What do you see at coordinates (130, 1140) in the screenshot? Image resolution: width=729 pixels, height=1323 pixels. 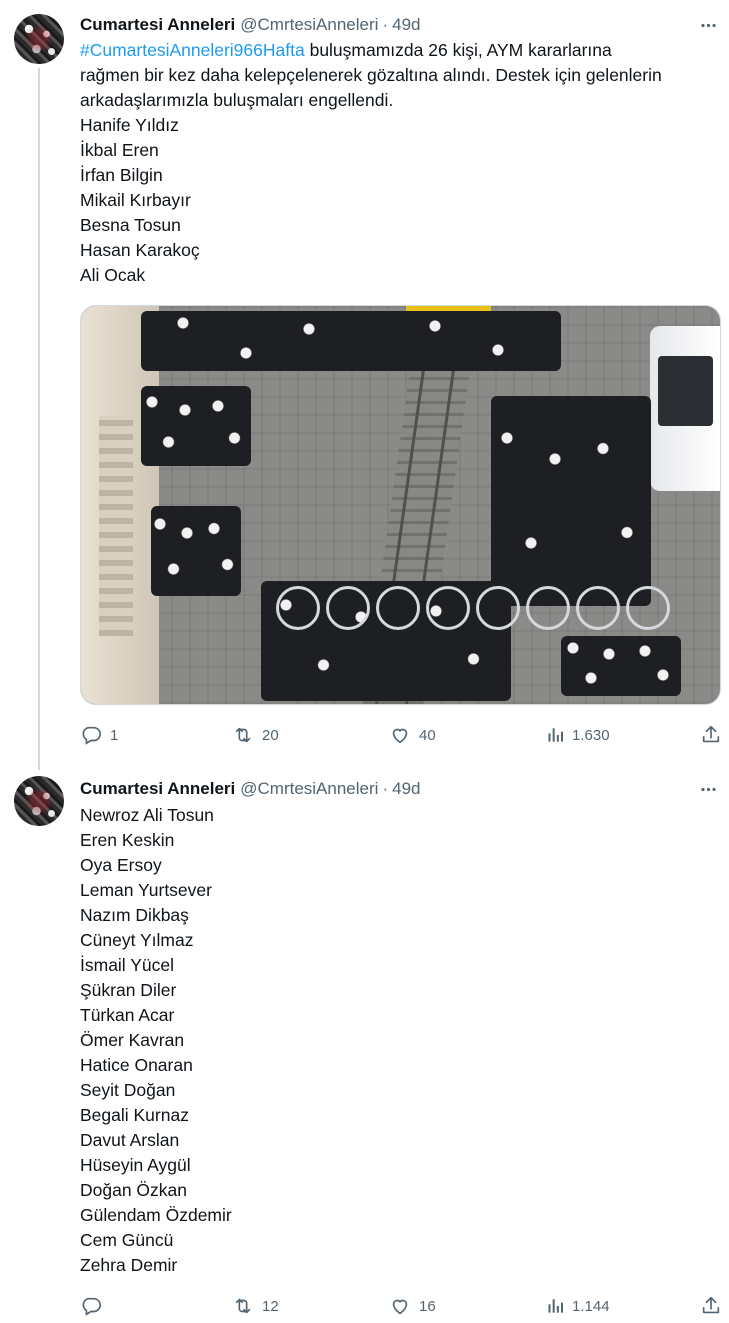 I see `name-list-item: Davut Arslan` at bounding box center [130, 1140].